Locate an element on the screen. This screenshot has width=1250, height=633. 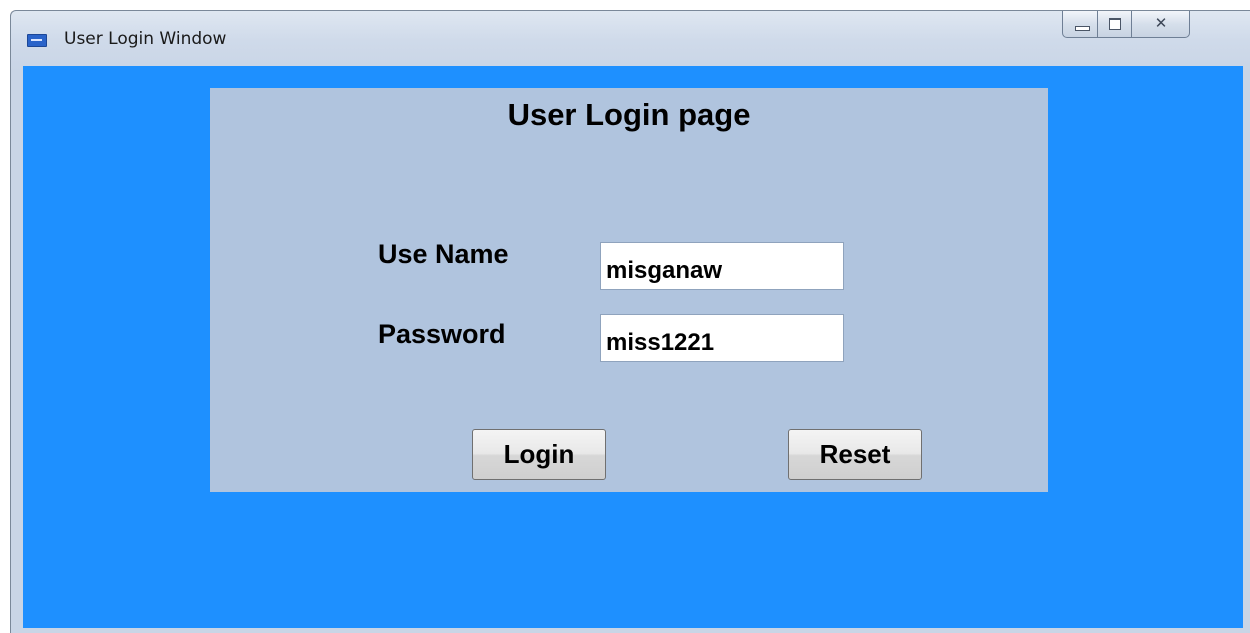
close-icon: ✕ is located at coordinates (1161, 23).